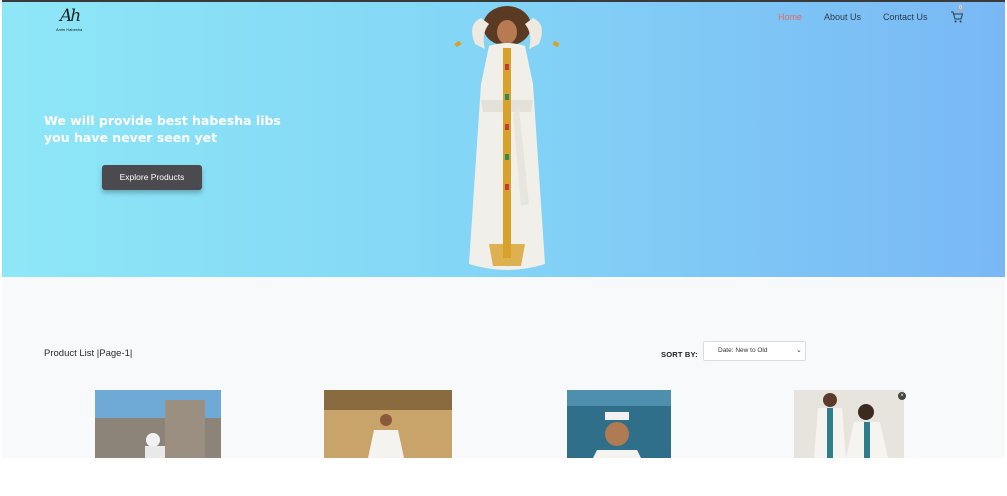 The width and height of the screenshot is (1007, 496). I want to click on cart-icon, so click(957, 17).